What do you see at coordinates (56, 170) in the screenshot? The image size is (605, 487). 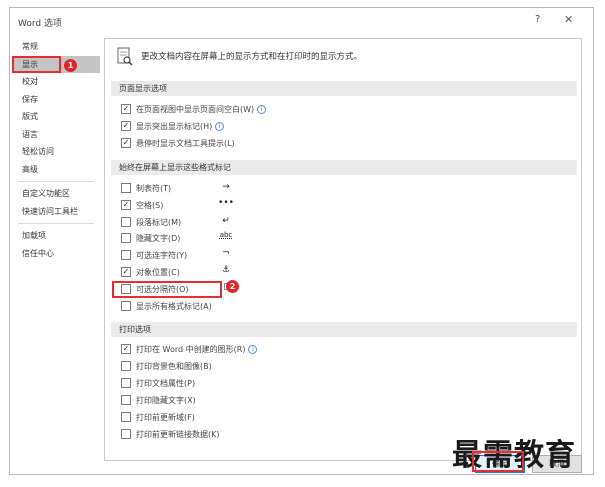 I see `sidebar-item-advanced: 高级` at bounding box center [56, 170].